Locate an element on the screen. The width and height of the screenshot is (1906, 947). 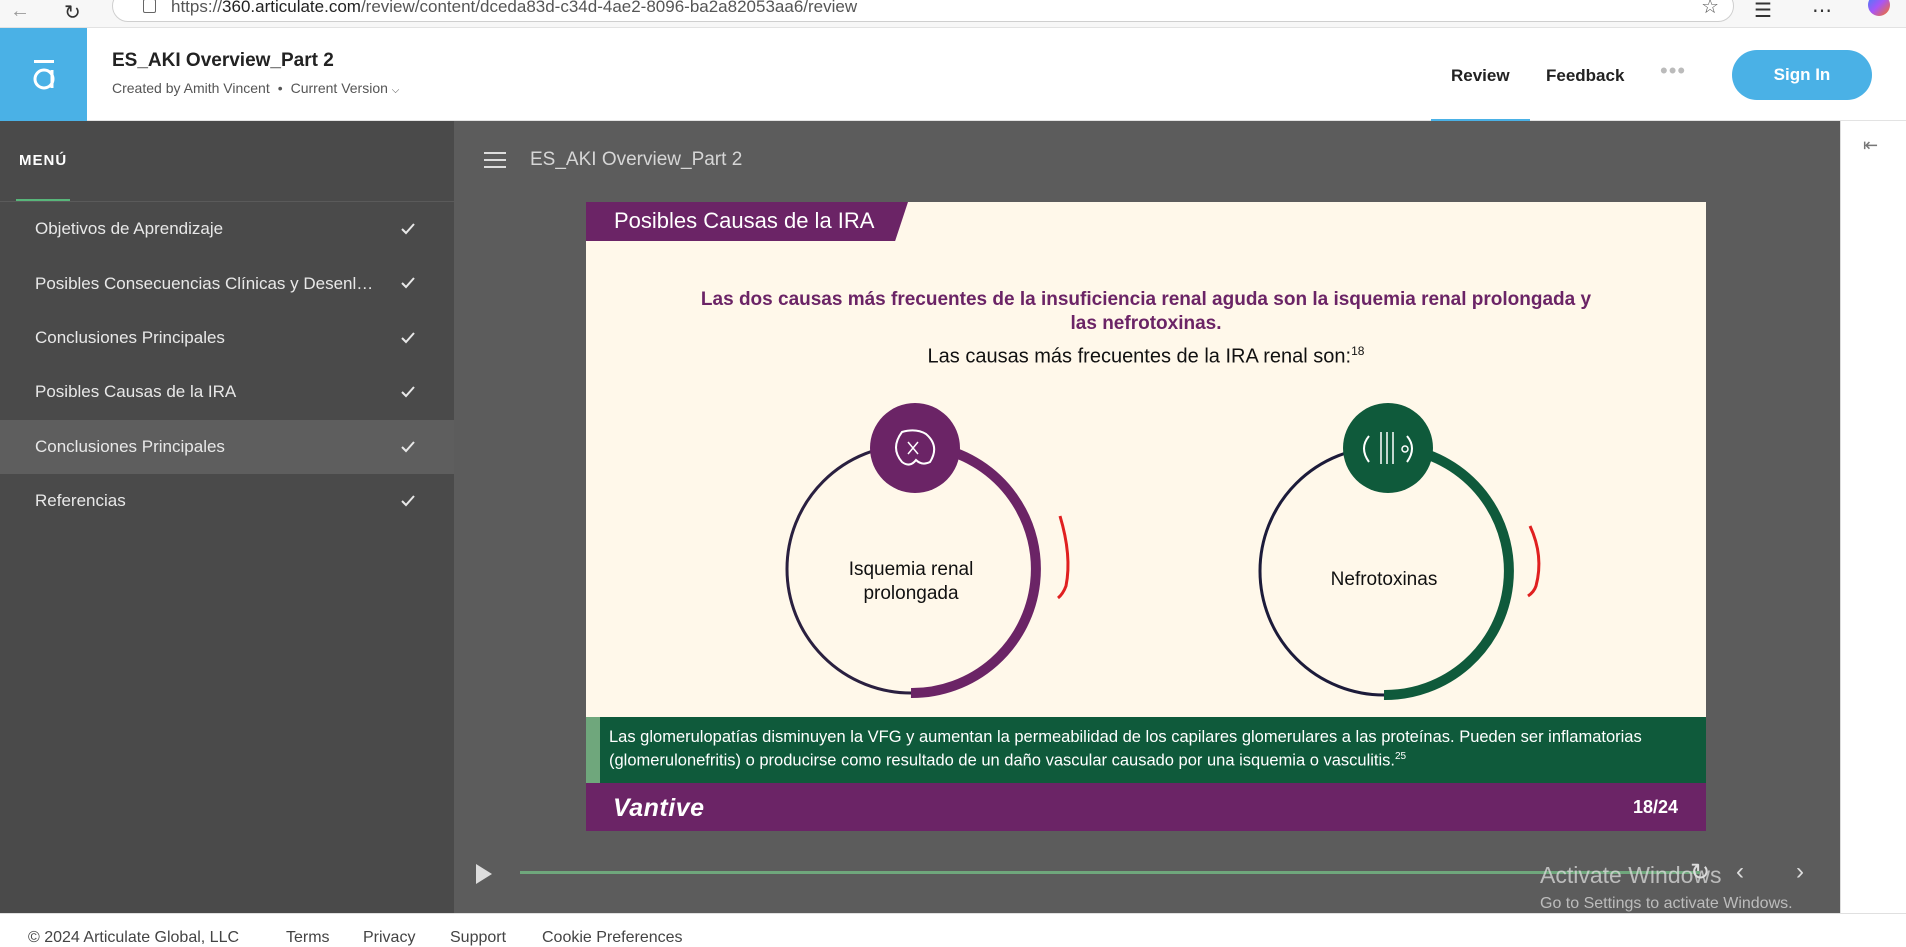
menu-item-current: Conclusiones Principales is located at coordinates (227, 446).